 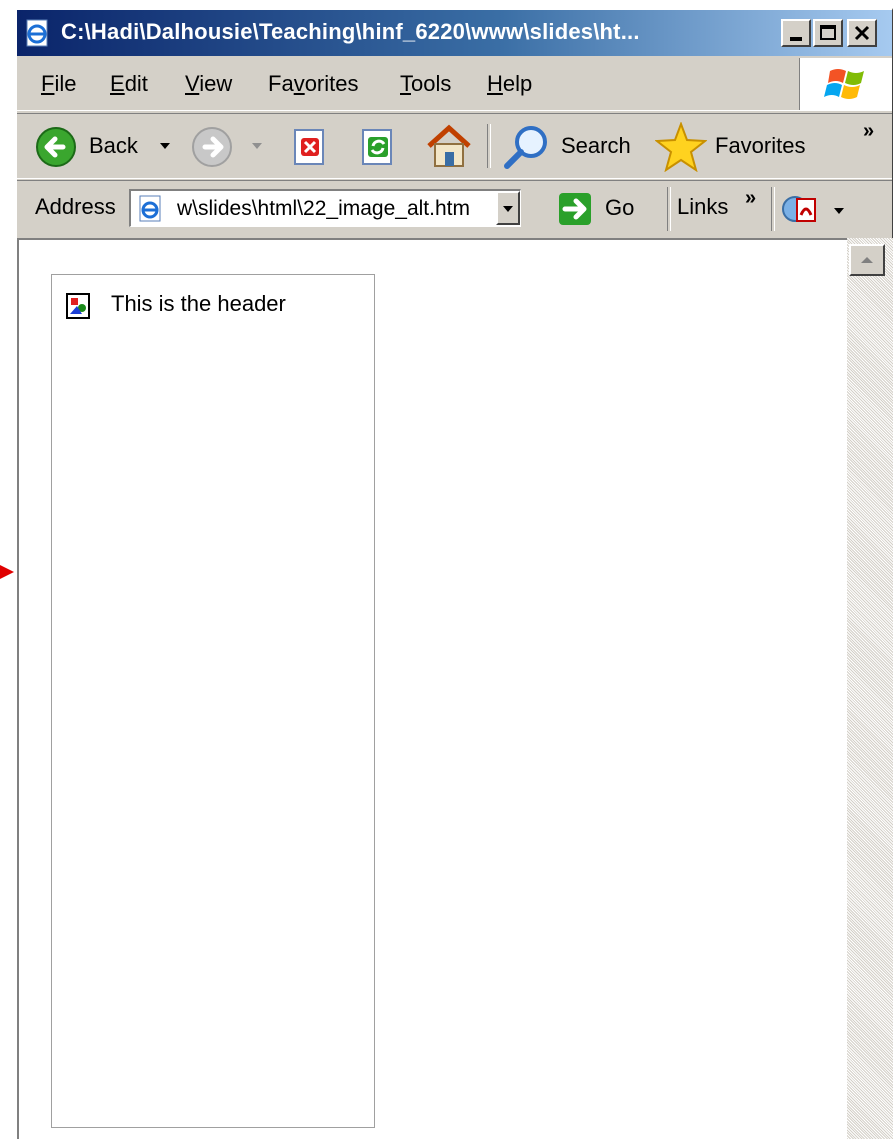 What do you see at coordinates (669, 209) in the screenshot?
I see `address-separator` at bounding box center [669, 209].